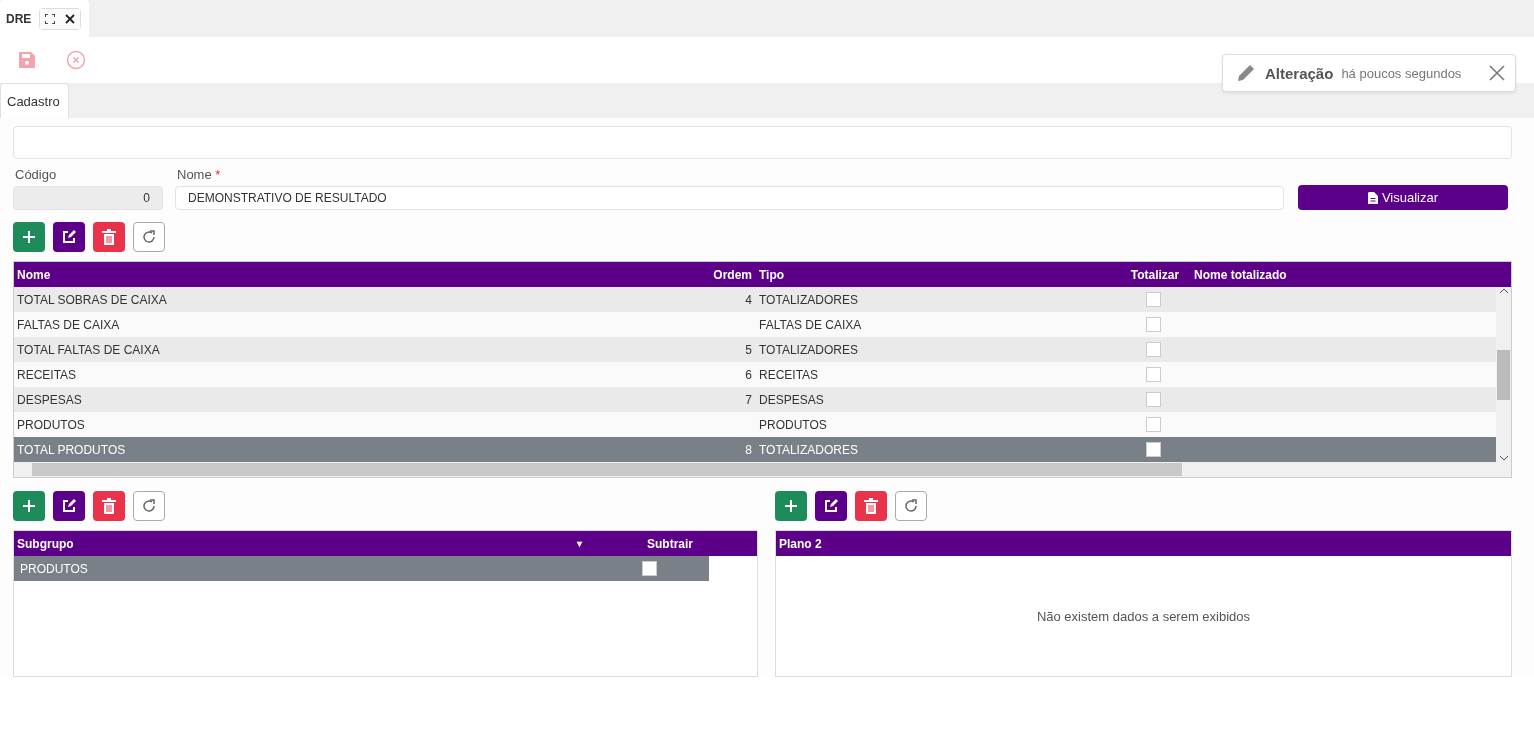  What do you see at coordinates (1153, 274) in the screenshot?
I see `column-header: Totalizar` at bounding box center [1153, 274].